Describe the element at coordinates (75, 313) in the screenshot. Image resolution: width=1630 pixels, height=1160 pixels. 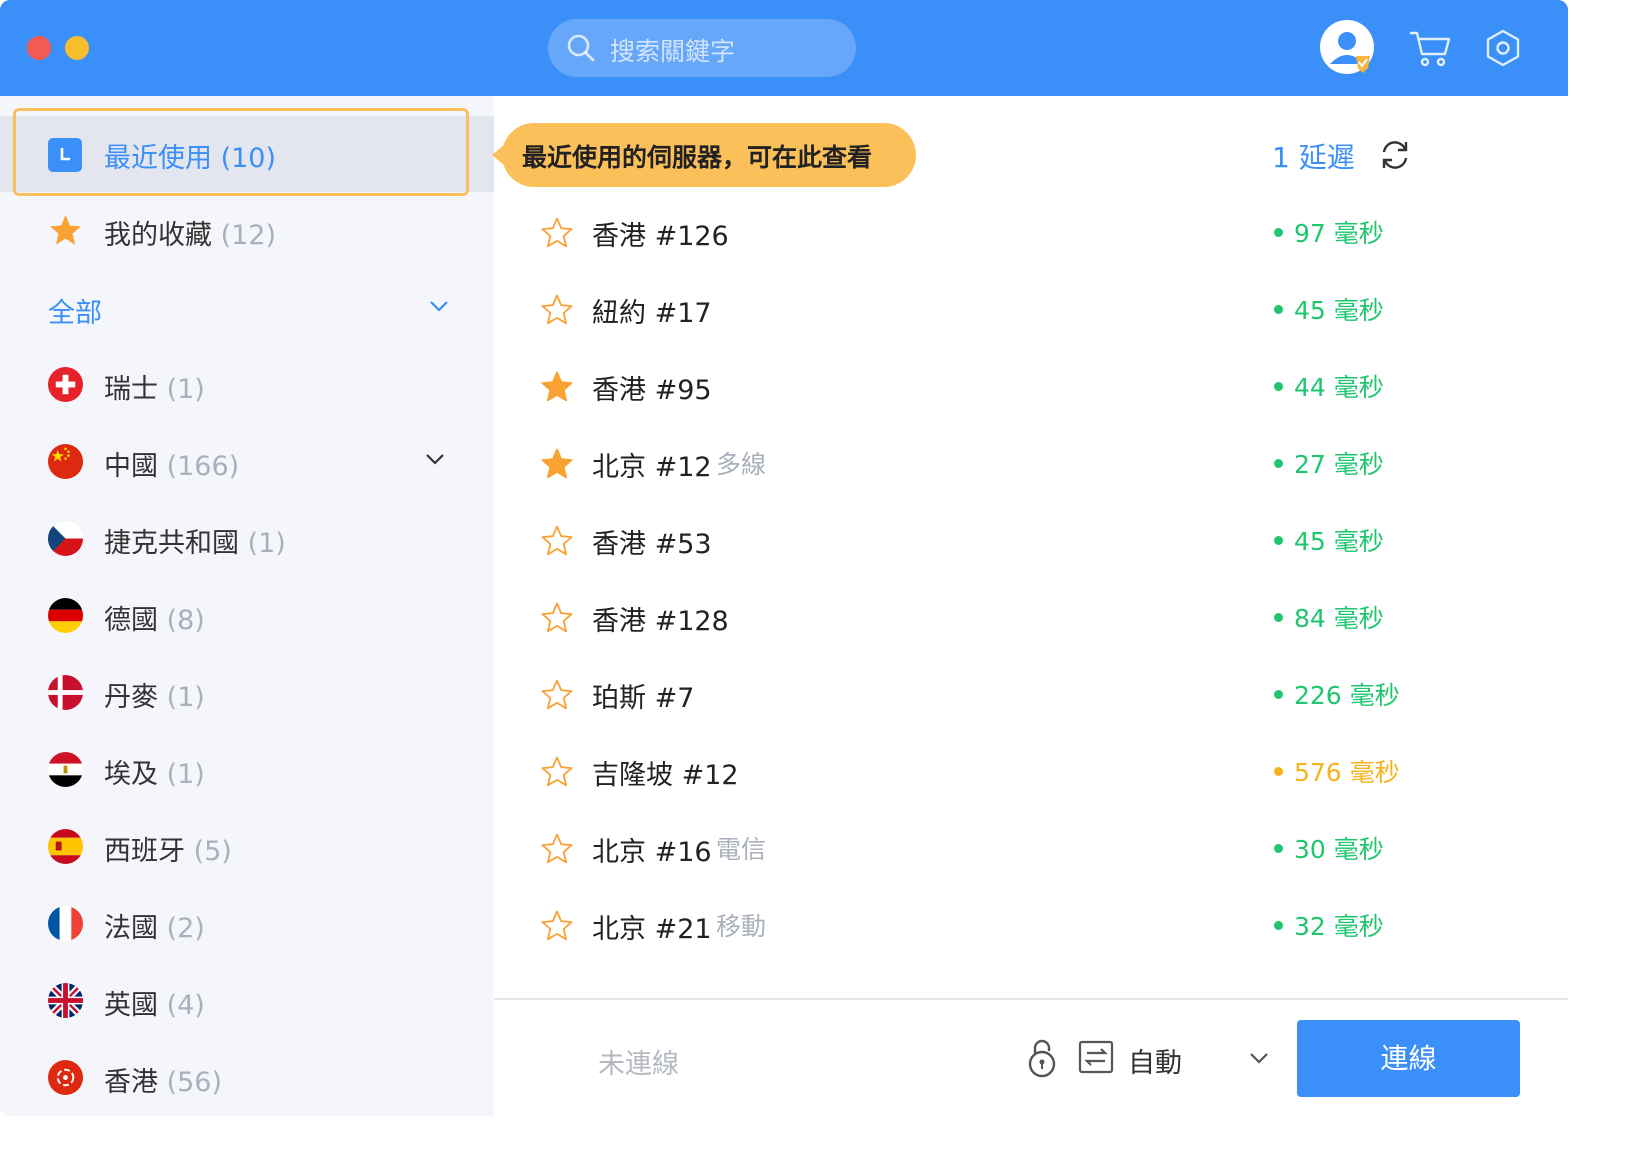
I see `all-section-label: 全部` at that location.